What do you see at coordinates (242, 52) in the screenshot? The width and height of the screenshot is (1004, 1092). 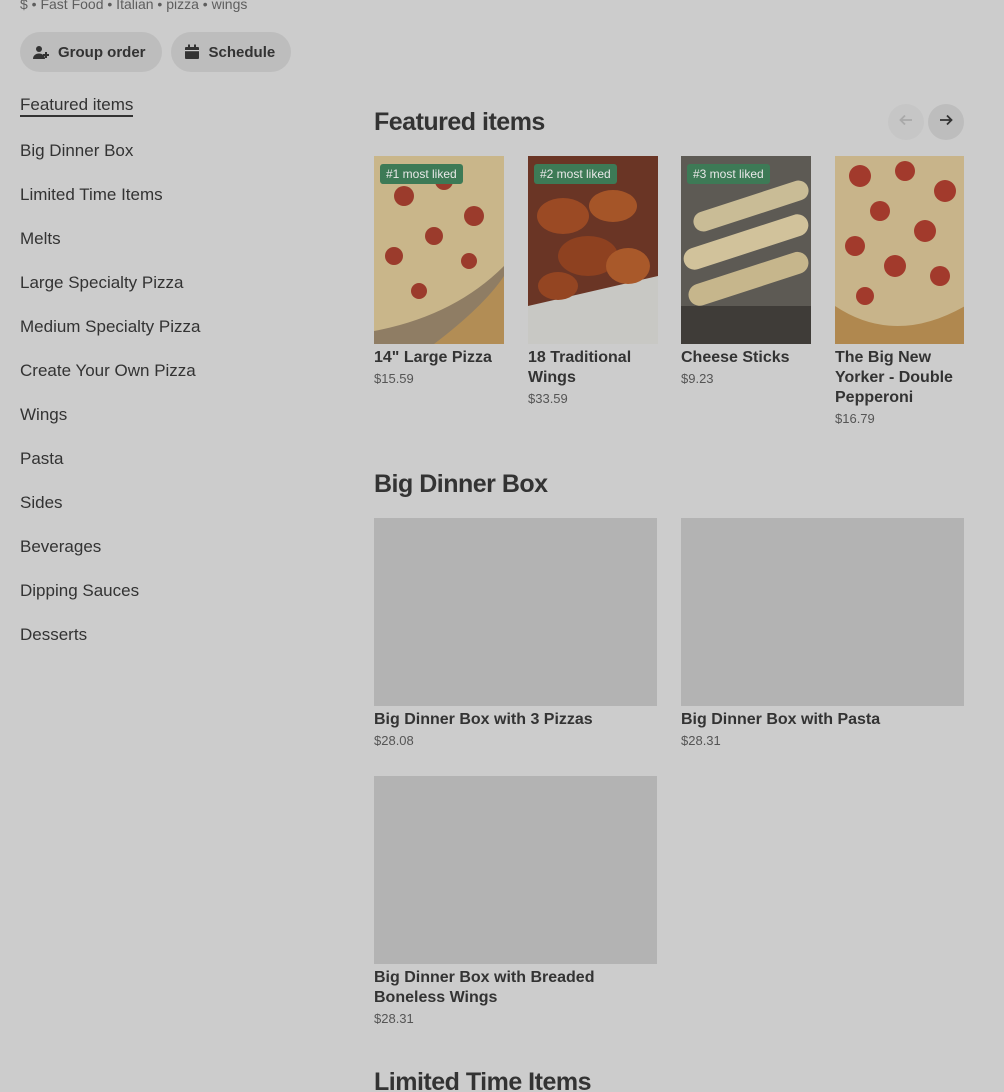 I see `schedule-label: Schedule` at bounding box center [242, 52].